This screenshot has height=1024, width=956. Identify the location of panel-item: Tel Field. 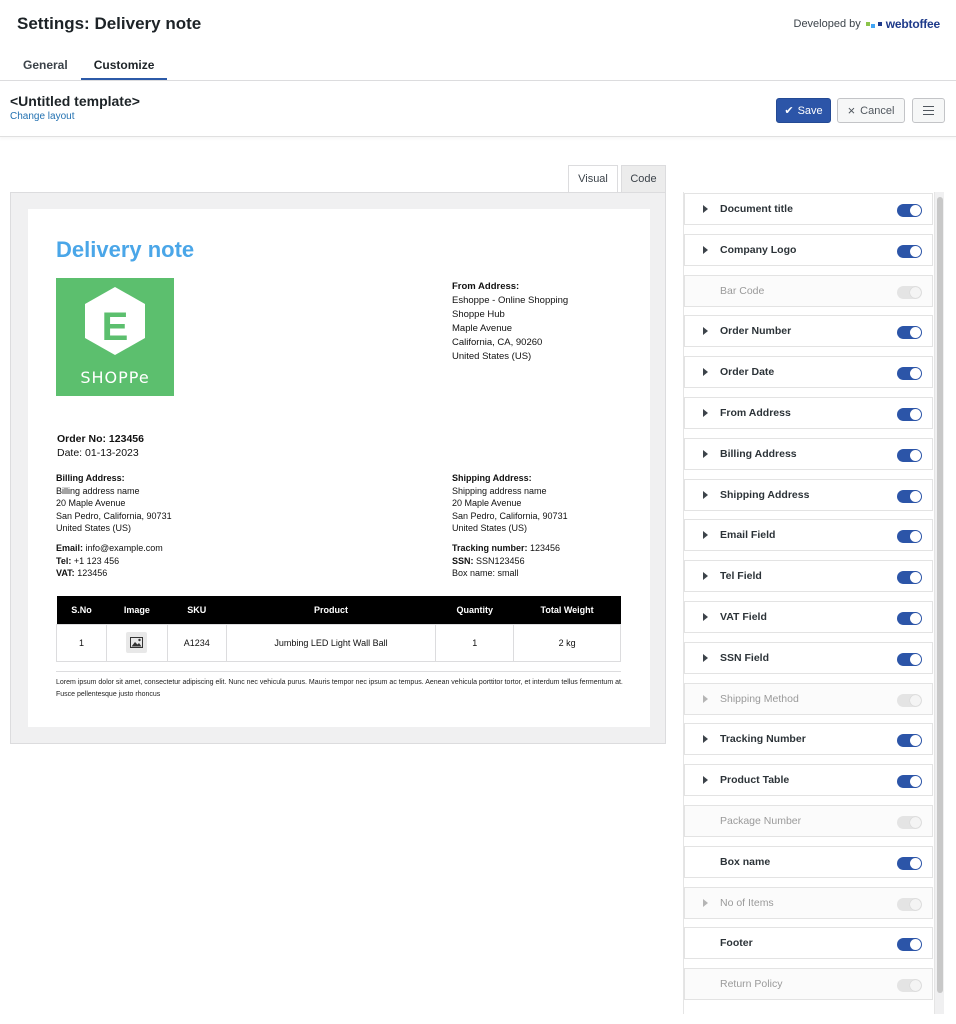
(808, 576).